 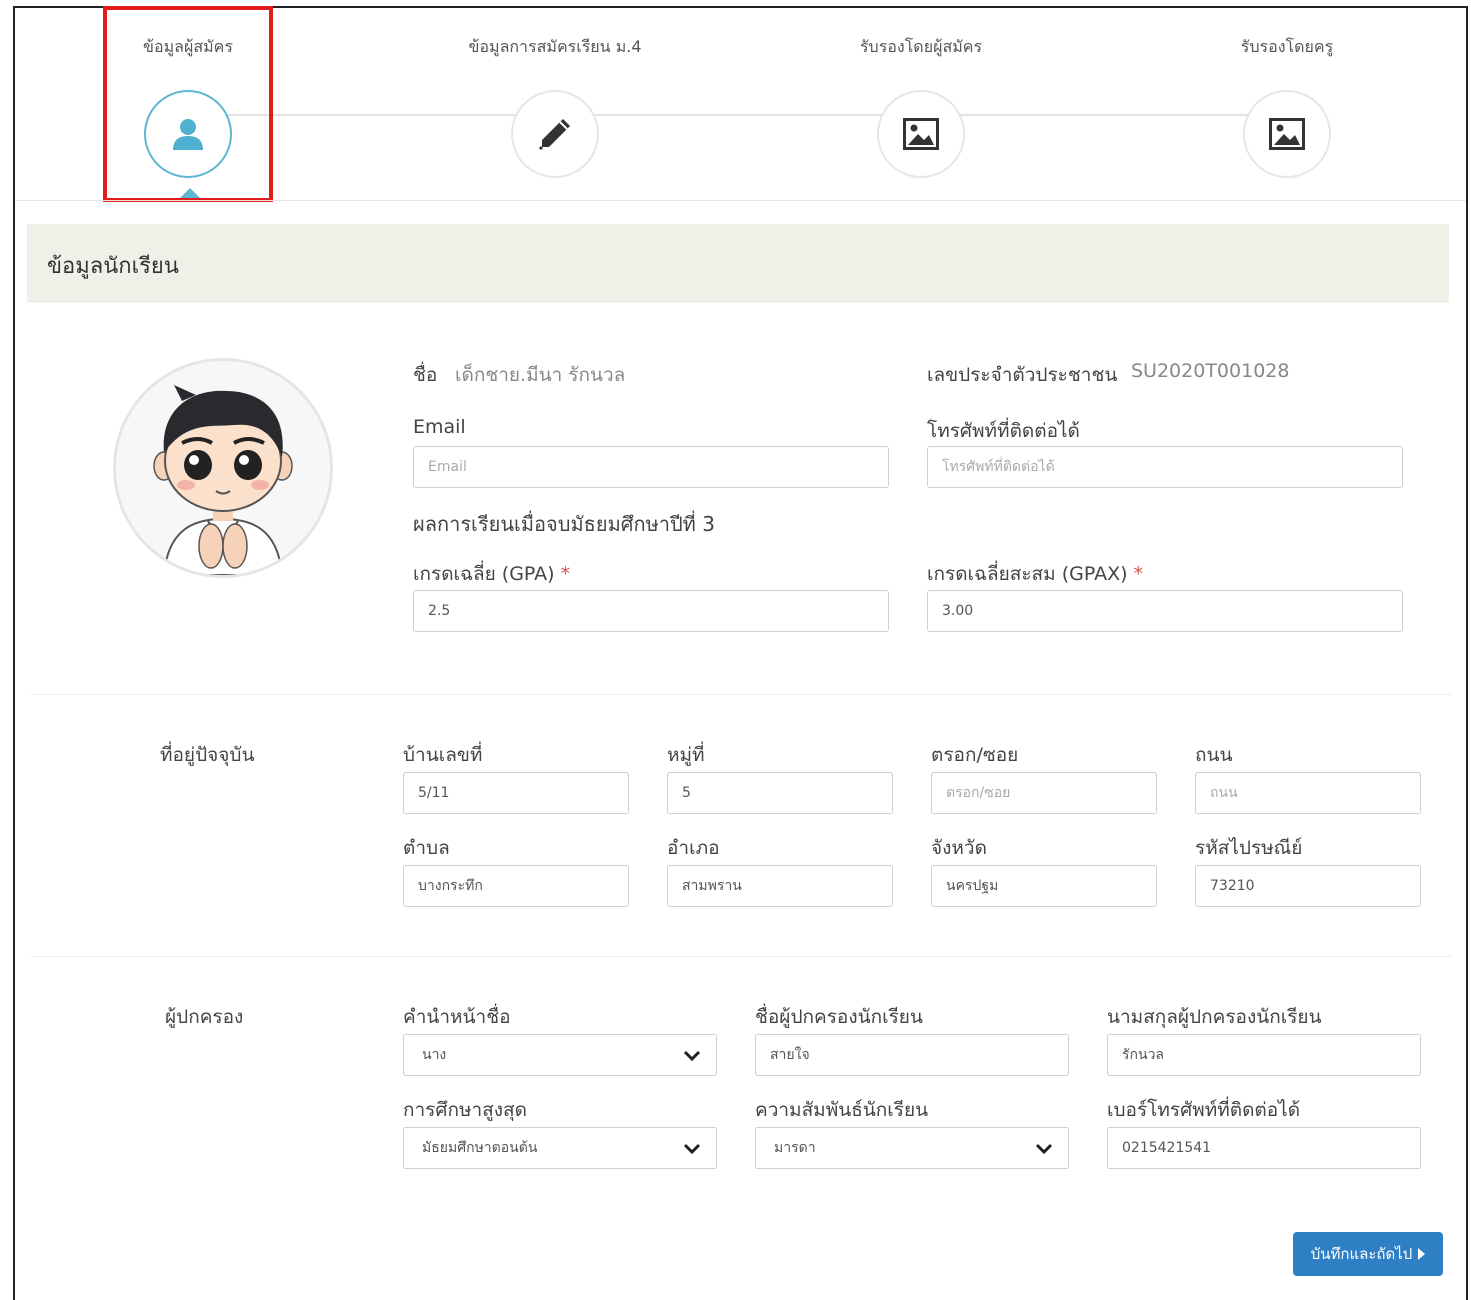 What do you see at coordinates (1308, 886) in the screenshot?
I see `postcode-input` at bounding box center [1308, 886].